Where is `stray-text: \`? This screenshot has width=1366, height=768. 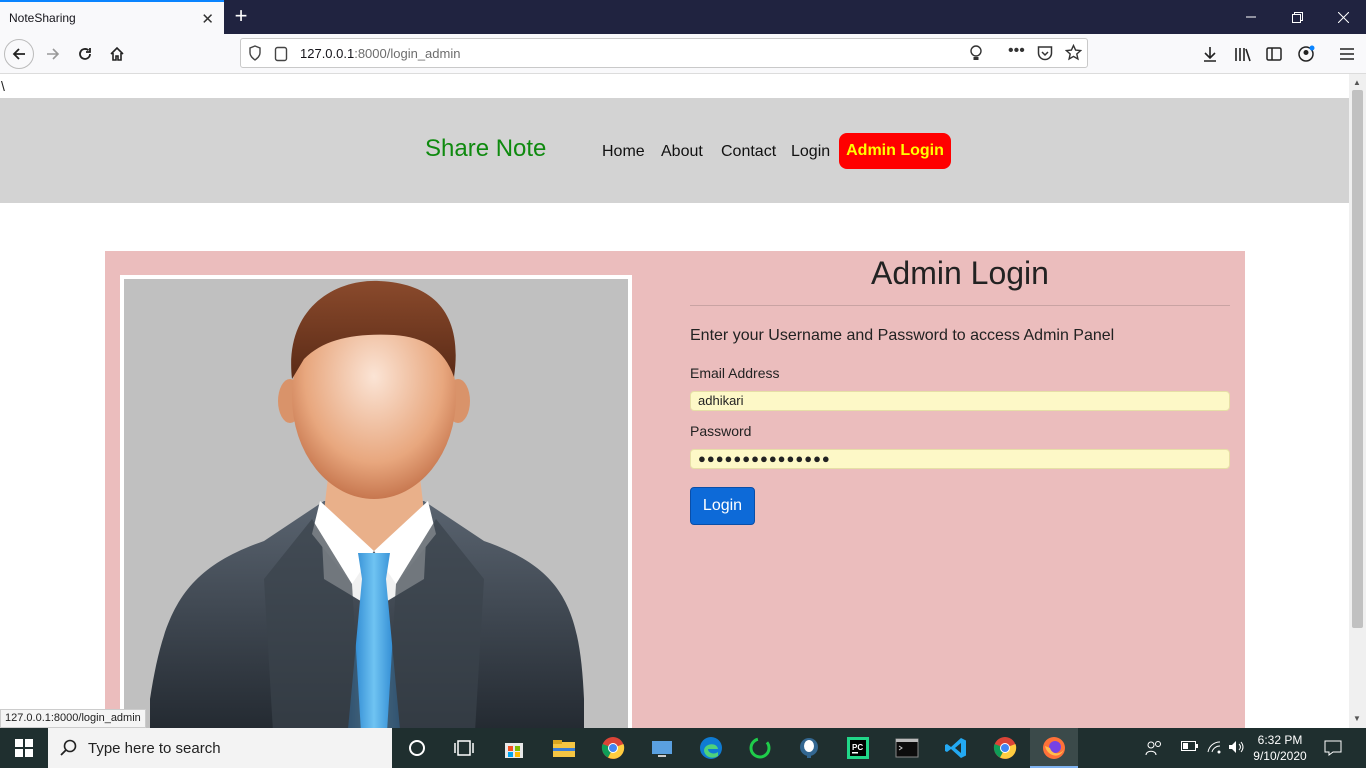
stray-text: \ is located at coordinates (3, 86).